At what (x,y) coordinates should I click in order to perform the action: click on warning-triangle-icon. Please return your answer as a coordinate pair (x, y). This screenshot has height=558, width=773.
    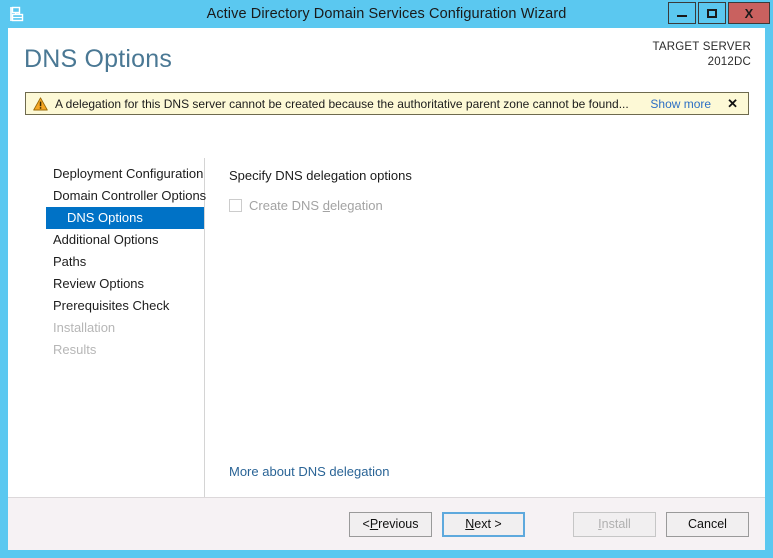
    Looking at the image, I should click on (40, 103).